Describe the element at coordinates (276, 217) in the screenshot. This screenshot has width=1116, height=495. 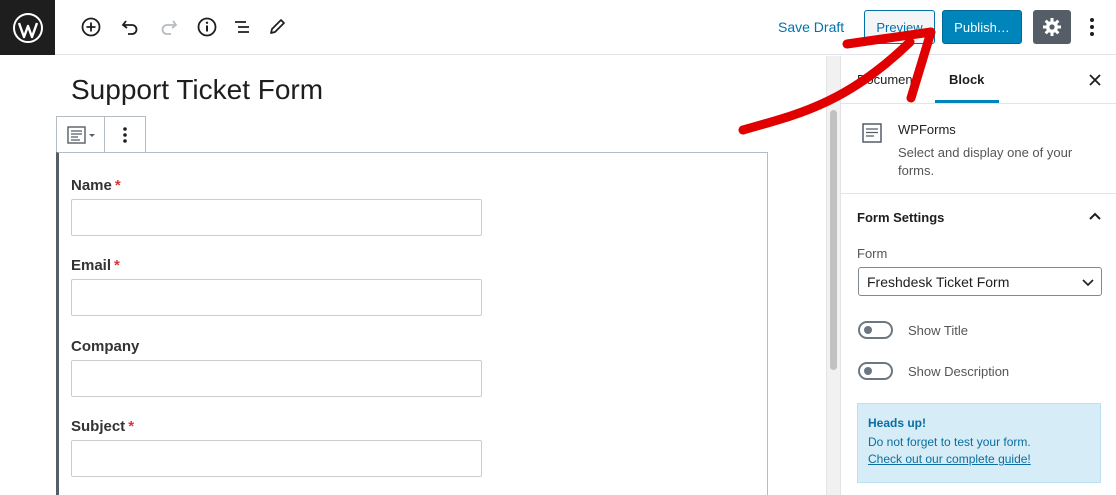
I see `name-input` at that location.